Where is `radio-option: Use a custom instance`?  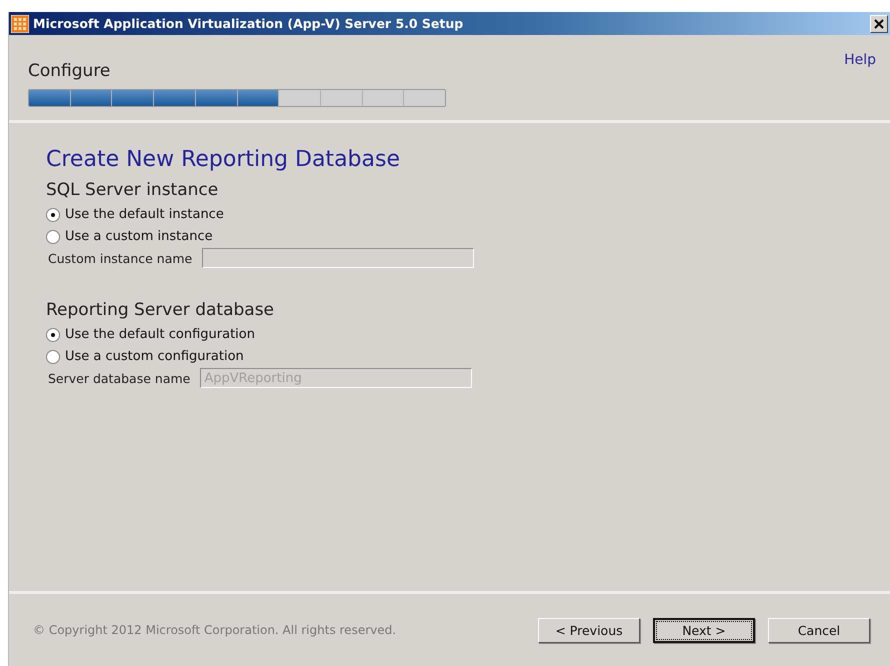
radio-option: Use a custom instance is located at coordinates (129, 236).